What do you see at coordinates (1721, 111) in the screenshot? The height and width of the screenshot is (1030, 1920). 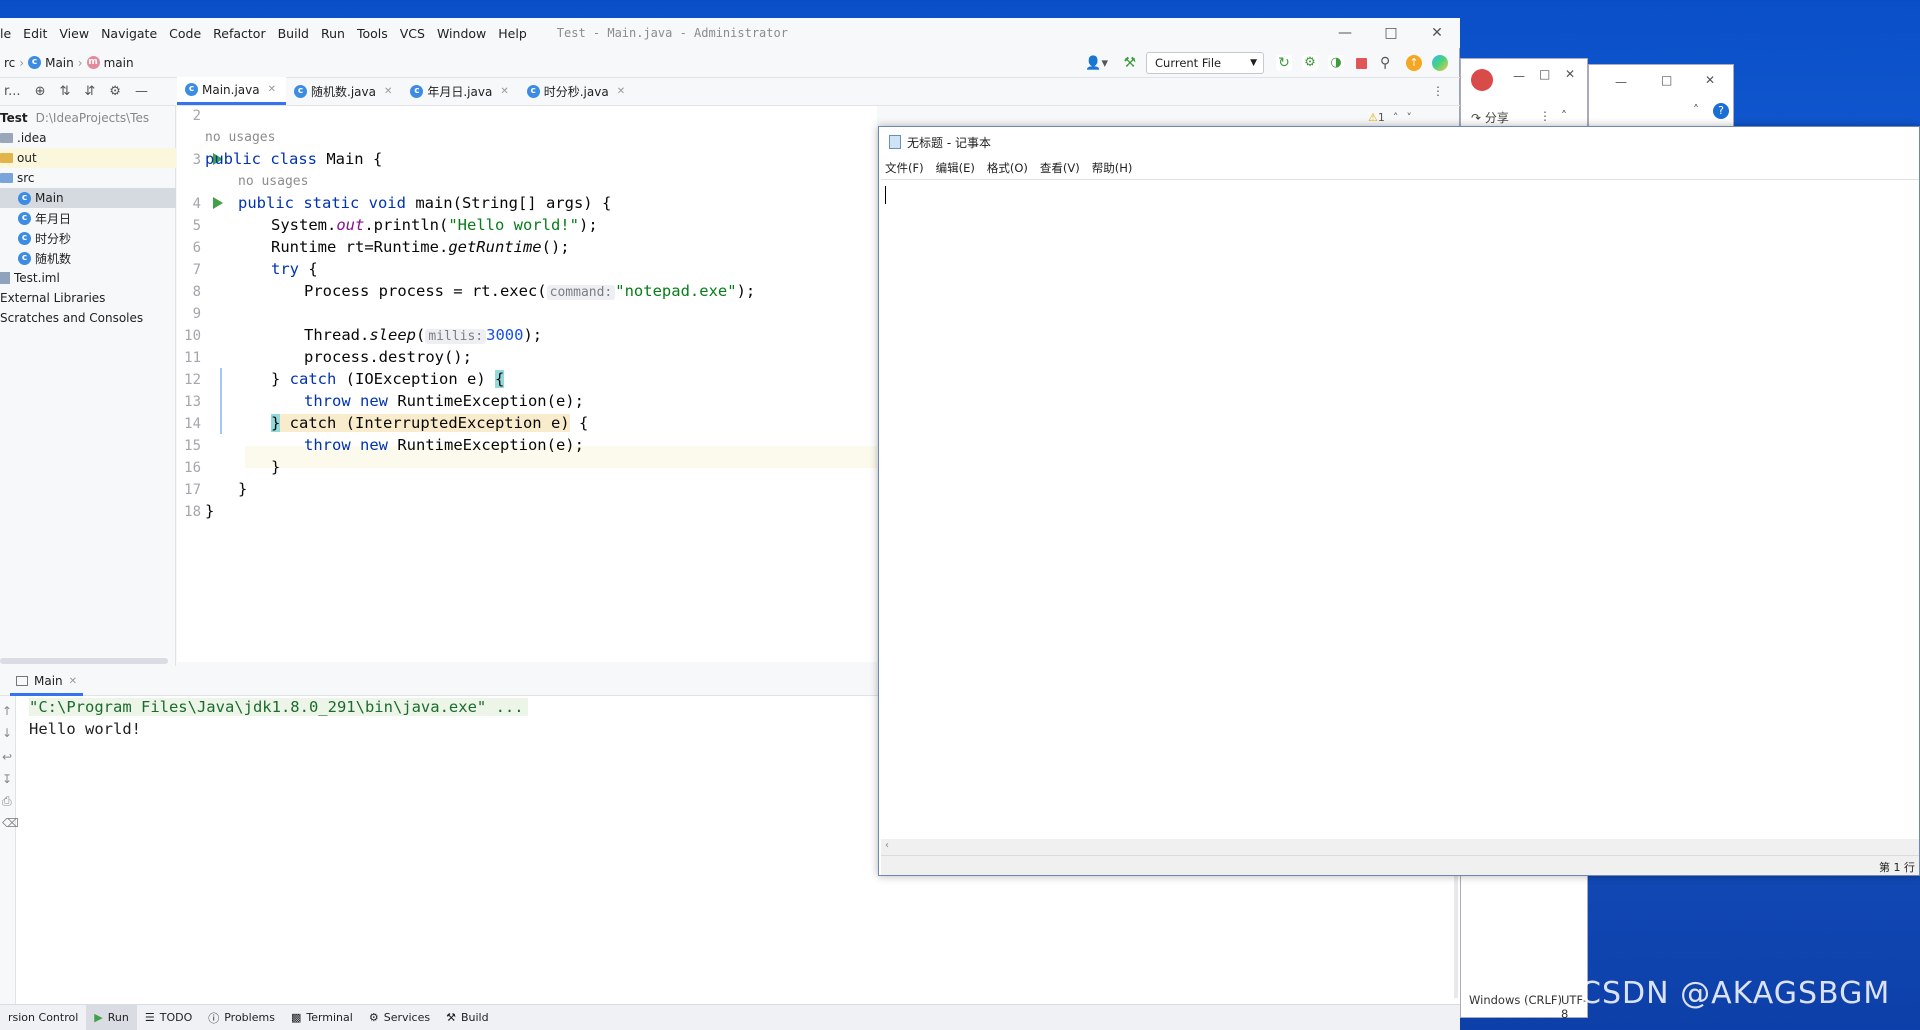 I see `help-icon: ?` at bounding box center [1721, 111].